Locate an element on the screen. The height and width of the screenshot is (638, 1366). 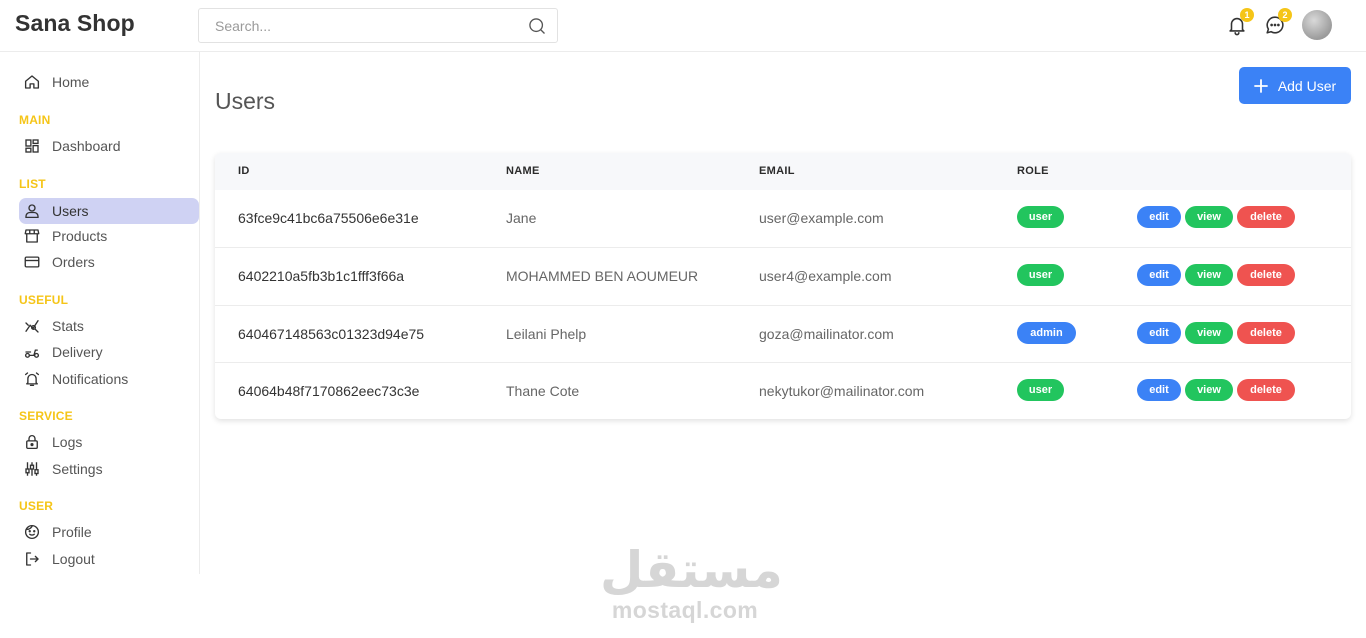
sidebar-item-profile: Profile is located at coordinates (109, 532).